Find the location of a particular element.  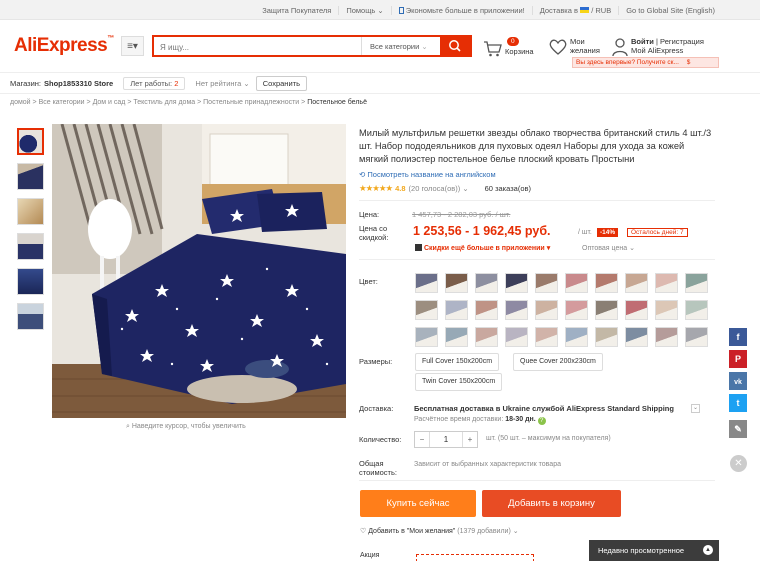

user-icon is located at coordinates (620, 47).